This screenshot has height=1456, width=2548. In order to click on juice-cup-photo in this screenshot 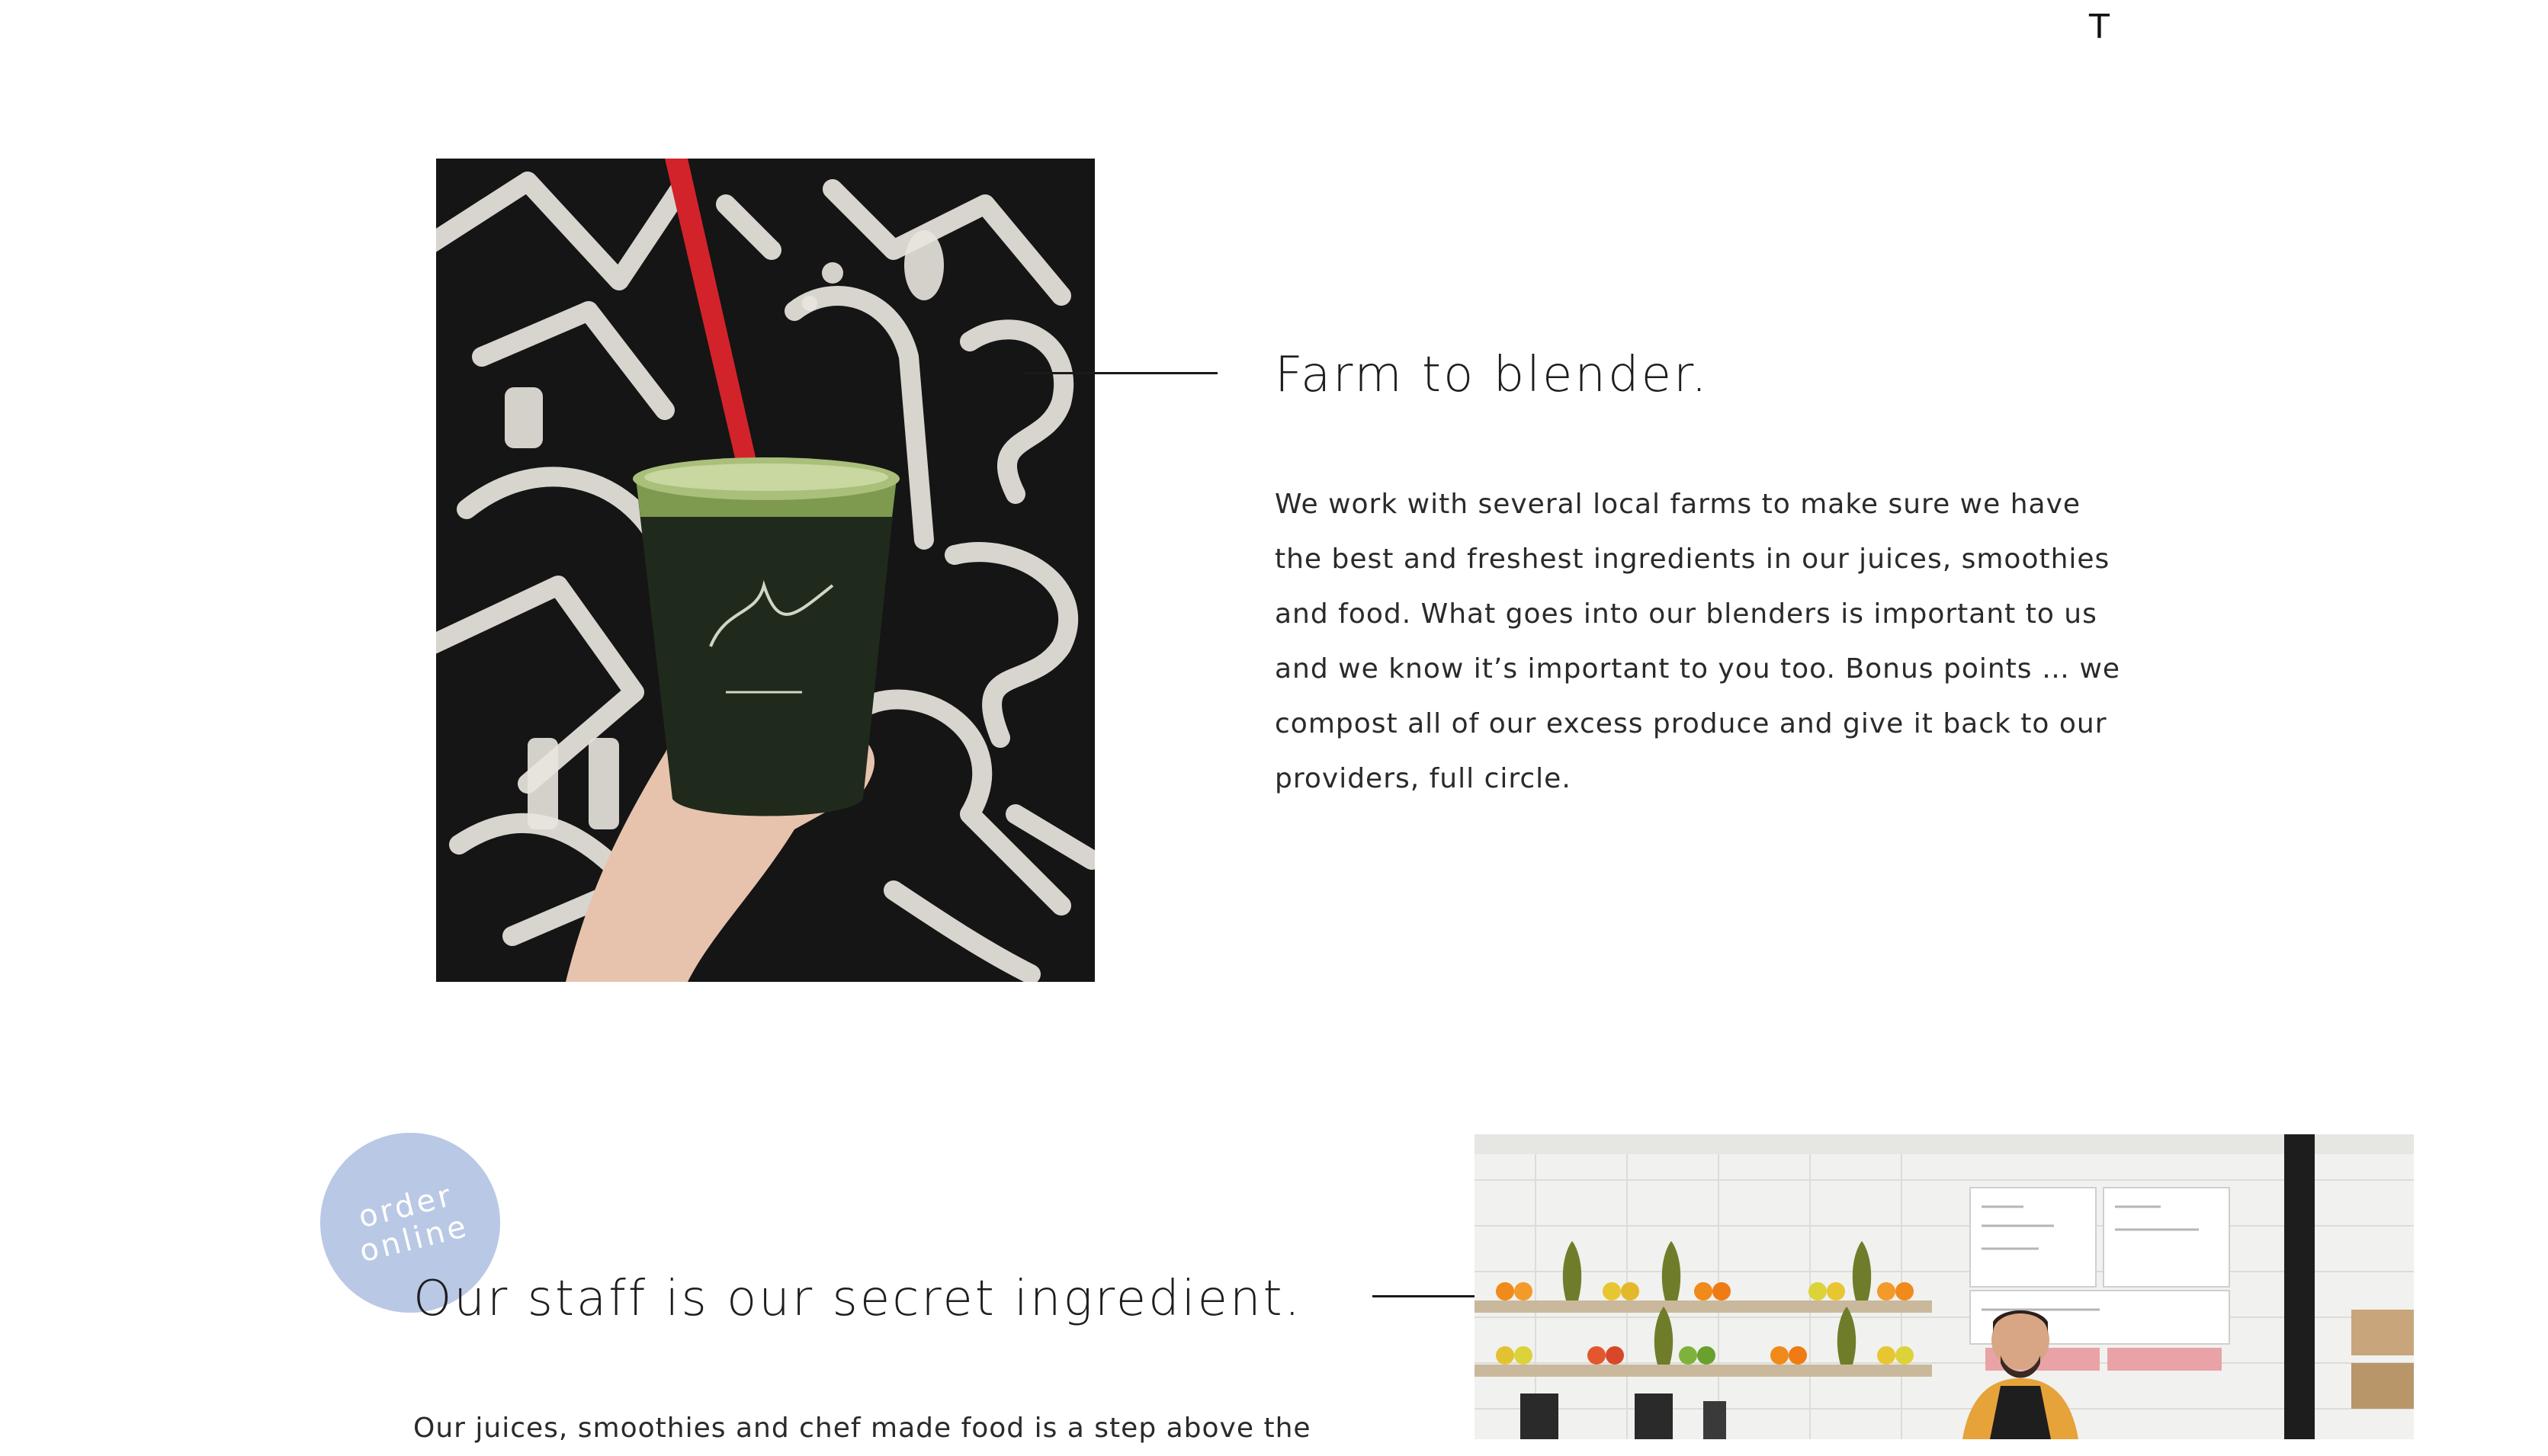, I will do `click(766, 570)`.